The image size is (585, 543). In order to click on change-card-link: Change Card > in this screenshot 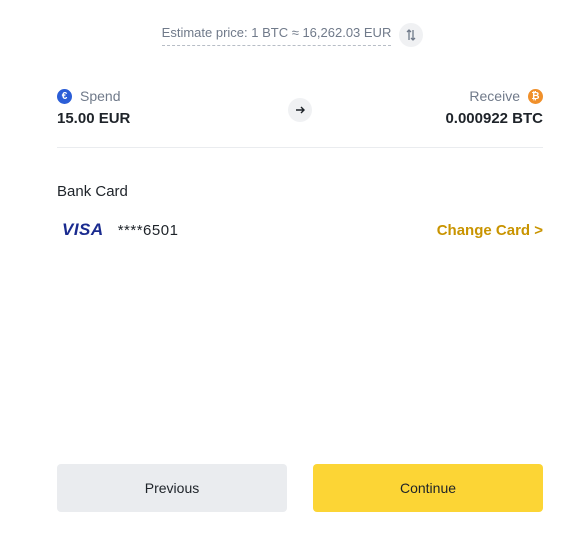, I will do `click(490, 230)`.